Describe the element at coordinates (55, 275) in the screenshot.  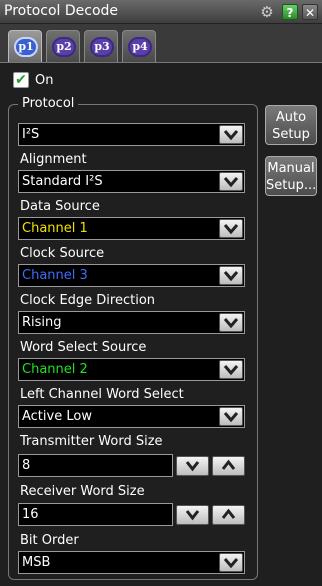
I see `clock-source-value: Channel 3` at that location.